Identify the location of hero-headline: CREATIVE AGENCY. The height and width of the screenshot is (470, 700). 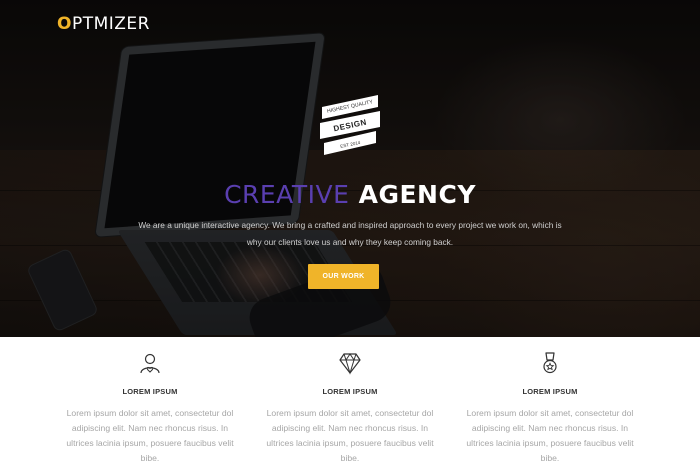
(350, 194).